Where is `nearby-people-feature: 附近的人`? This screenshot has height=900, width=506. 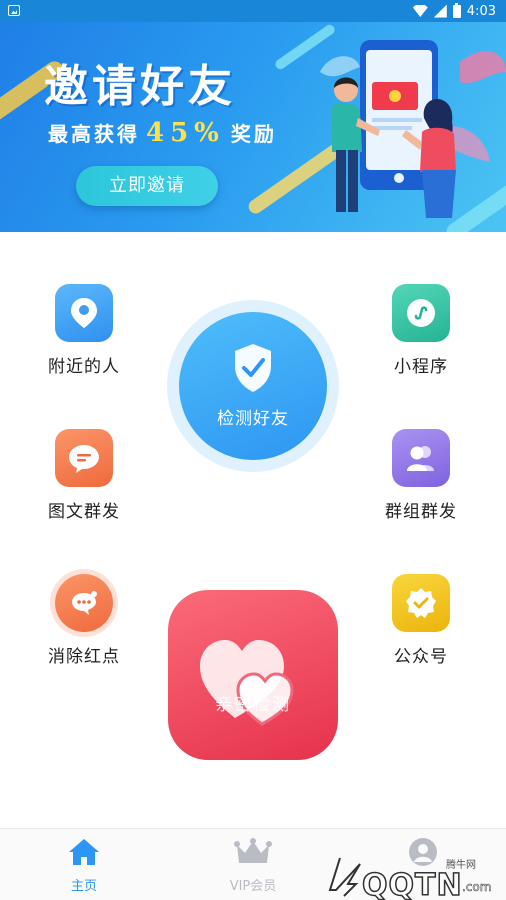 nearby-people-feature: 附近的人 is located at coordinates (84, 330).